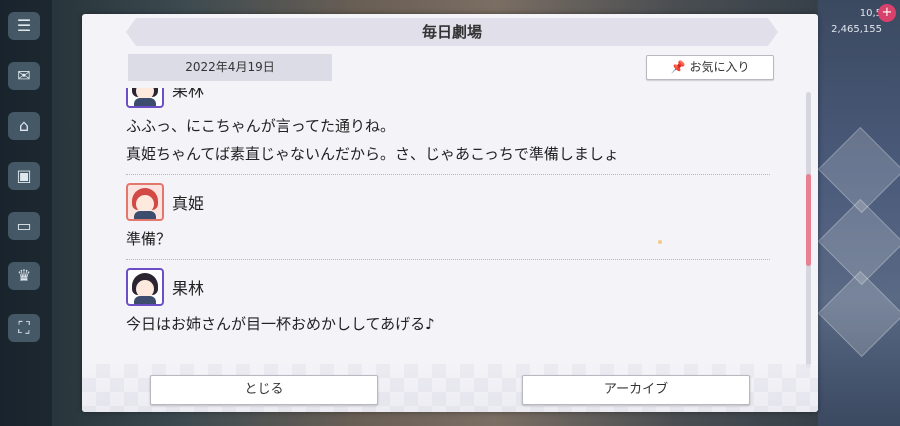 The height and width of the screenshot is (426, 900). Describe the element at coordinates (145, 202) in the screenshot. I see `maki-avatar` at that location.